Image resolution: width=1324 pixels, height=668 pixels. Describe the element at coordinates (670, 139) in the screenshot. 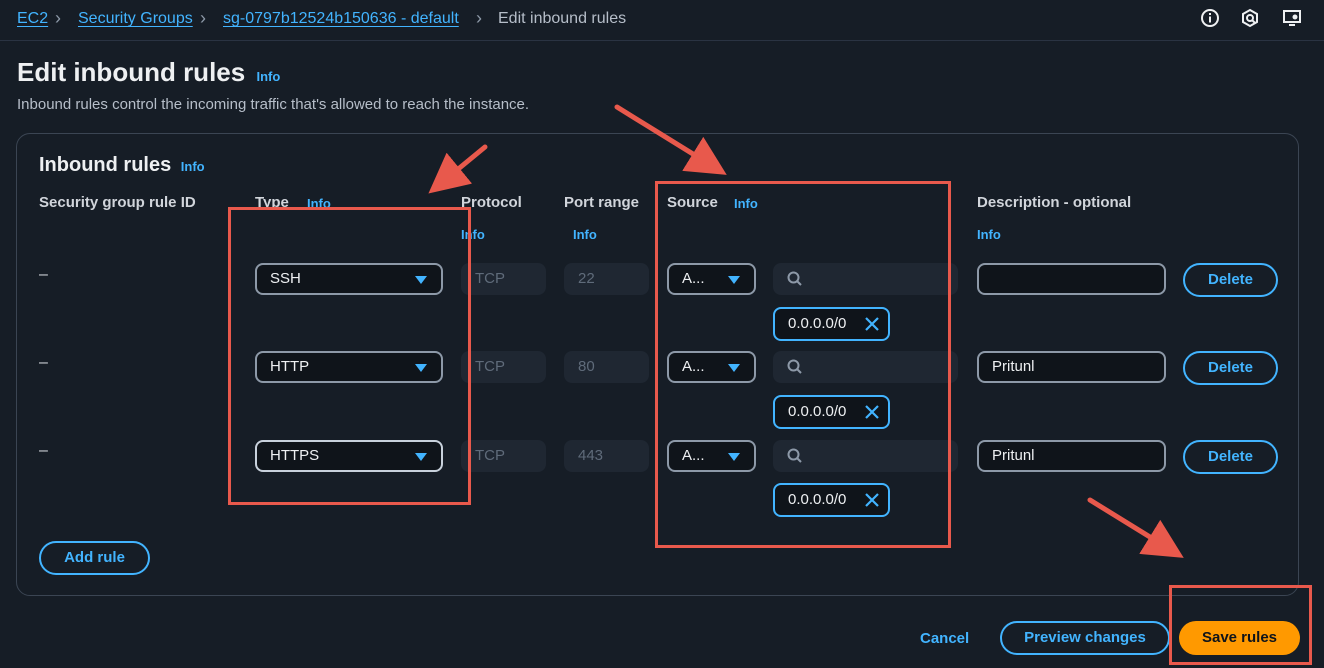

I see `arrow-to-source` at that location.